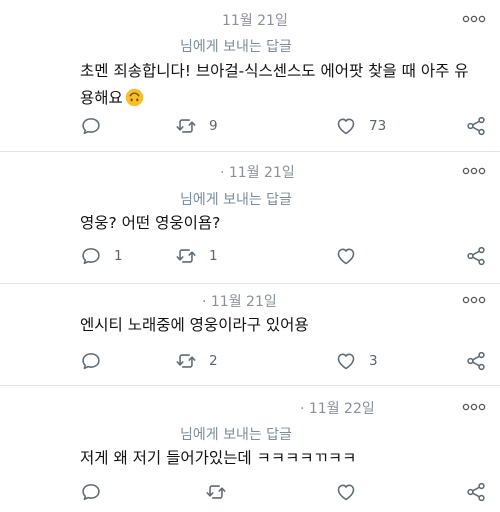 This screenshot has width=500, height=512. What do you see at coordinates (373, 361) in the screenshot?
I see `like-count: 3` at bounding box center [373, 361].